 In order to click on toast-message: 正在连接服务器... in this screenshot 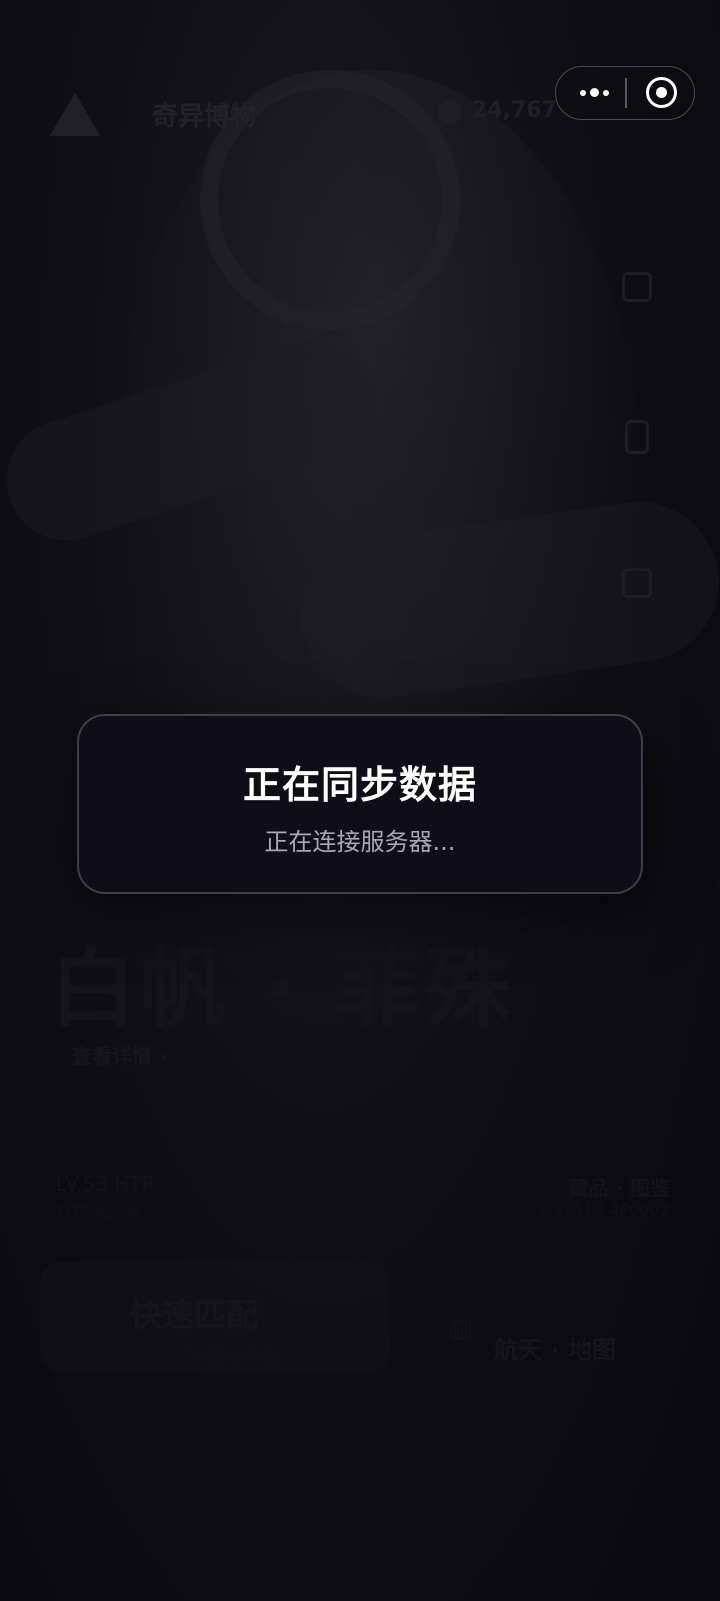, I will do `click(360, 842)`.